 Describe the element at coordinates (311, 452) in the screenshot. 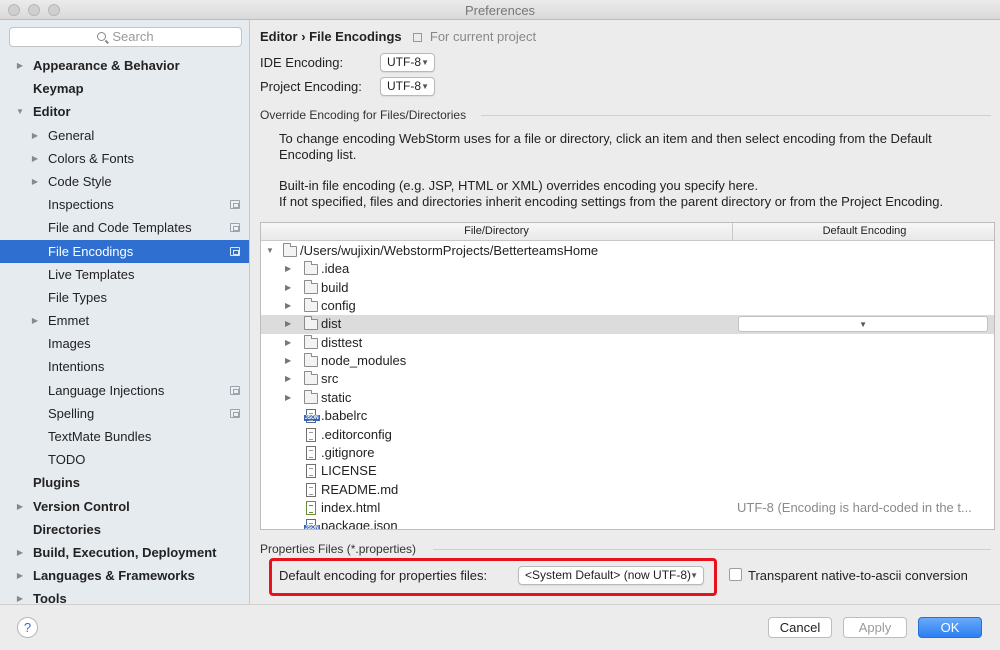

I see `file-icon` at that location.